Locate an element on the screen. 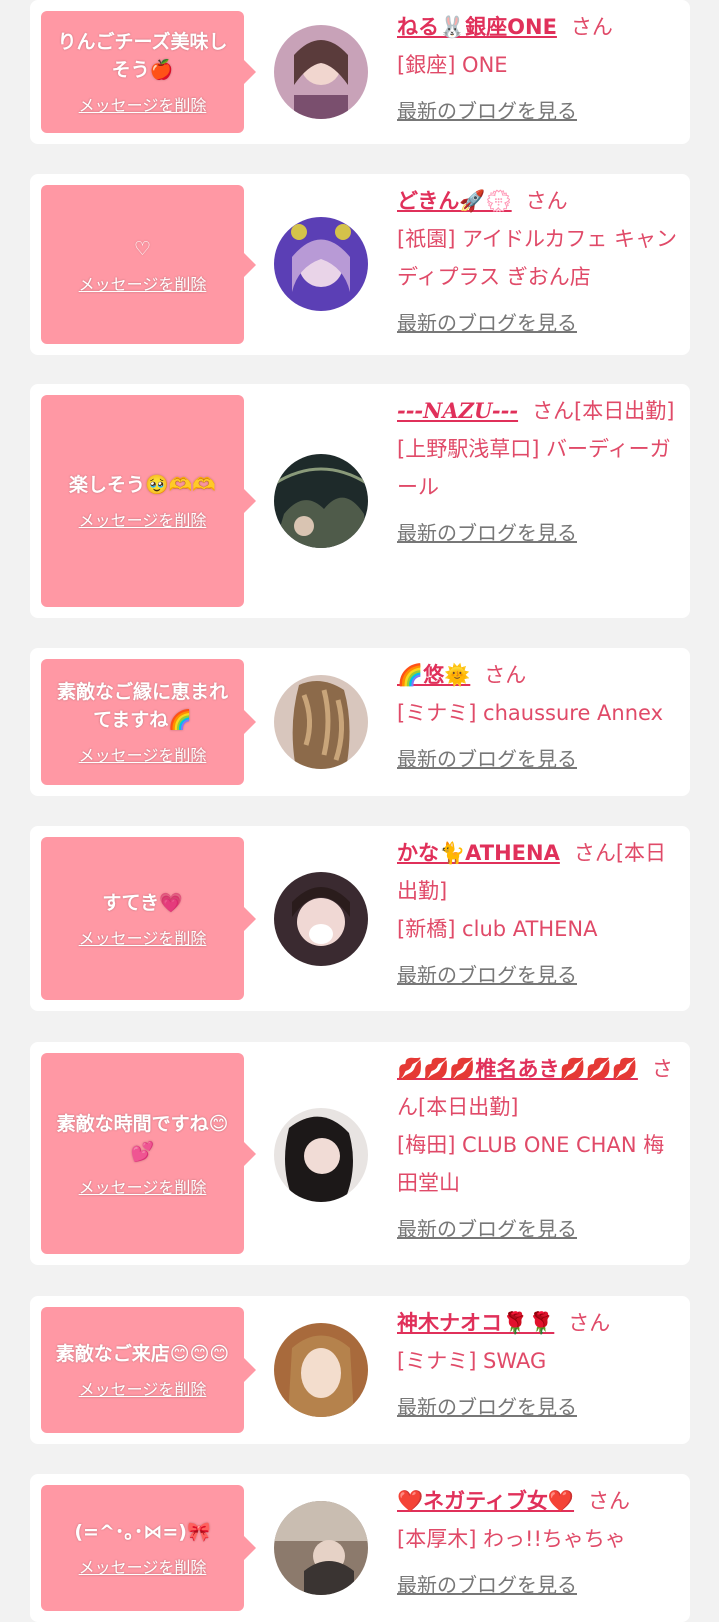 This screenshot has height=1622, width=719. cast-name-link: かな🐈ATHENA is located at coordinates (478, 853).